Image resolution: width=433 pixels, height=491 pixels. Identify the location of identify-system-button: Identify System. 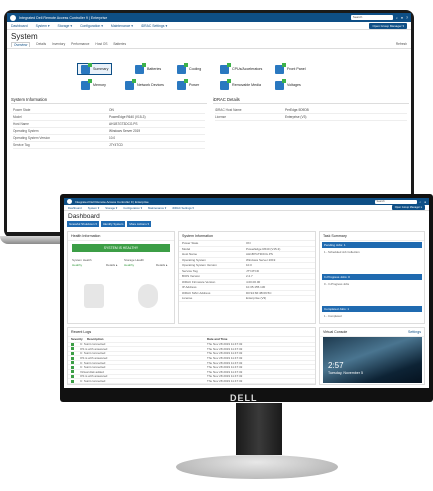
(113, 224).